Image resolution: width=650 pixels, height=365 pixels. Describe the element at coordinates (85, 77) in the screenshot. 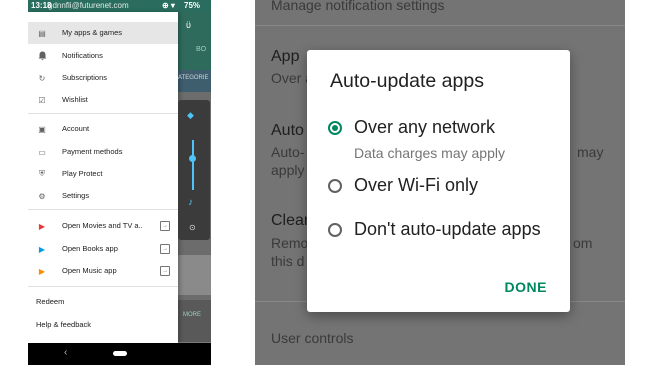

I see `drawer-item-label: Subscriptions` at that location.